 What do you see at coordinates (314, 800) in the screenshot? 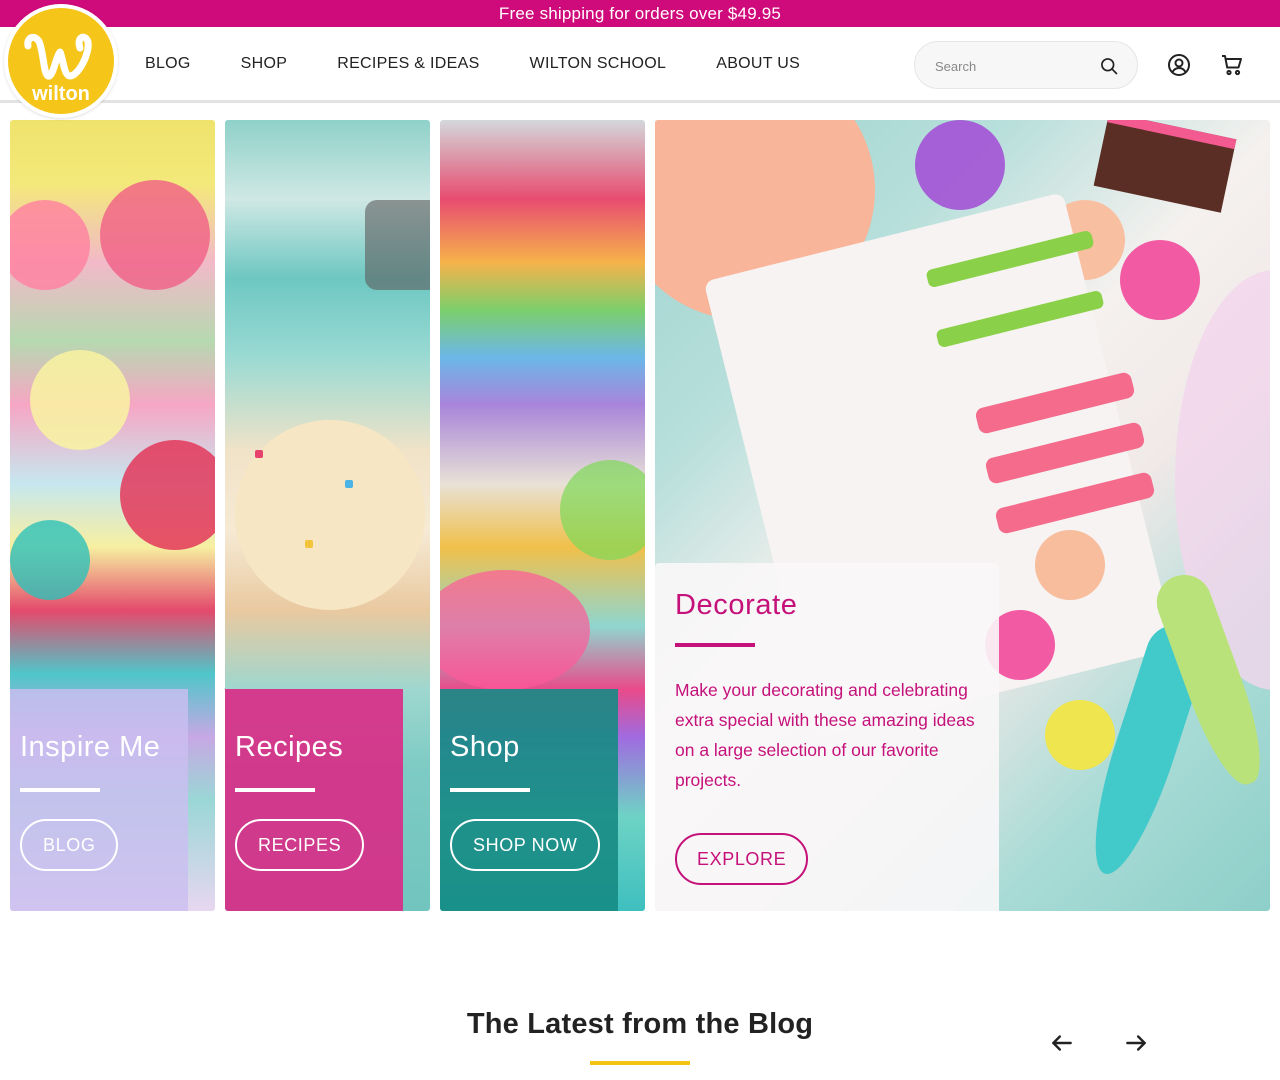
I see `recipes-card: Recipes RECIPES` at bounding box center [314, 800].